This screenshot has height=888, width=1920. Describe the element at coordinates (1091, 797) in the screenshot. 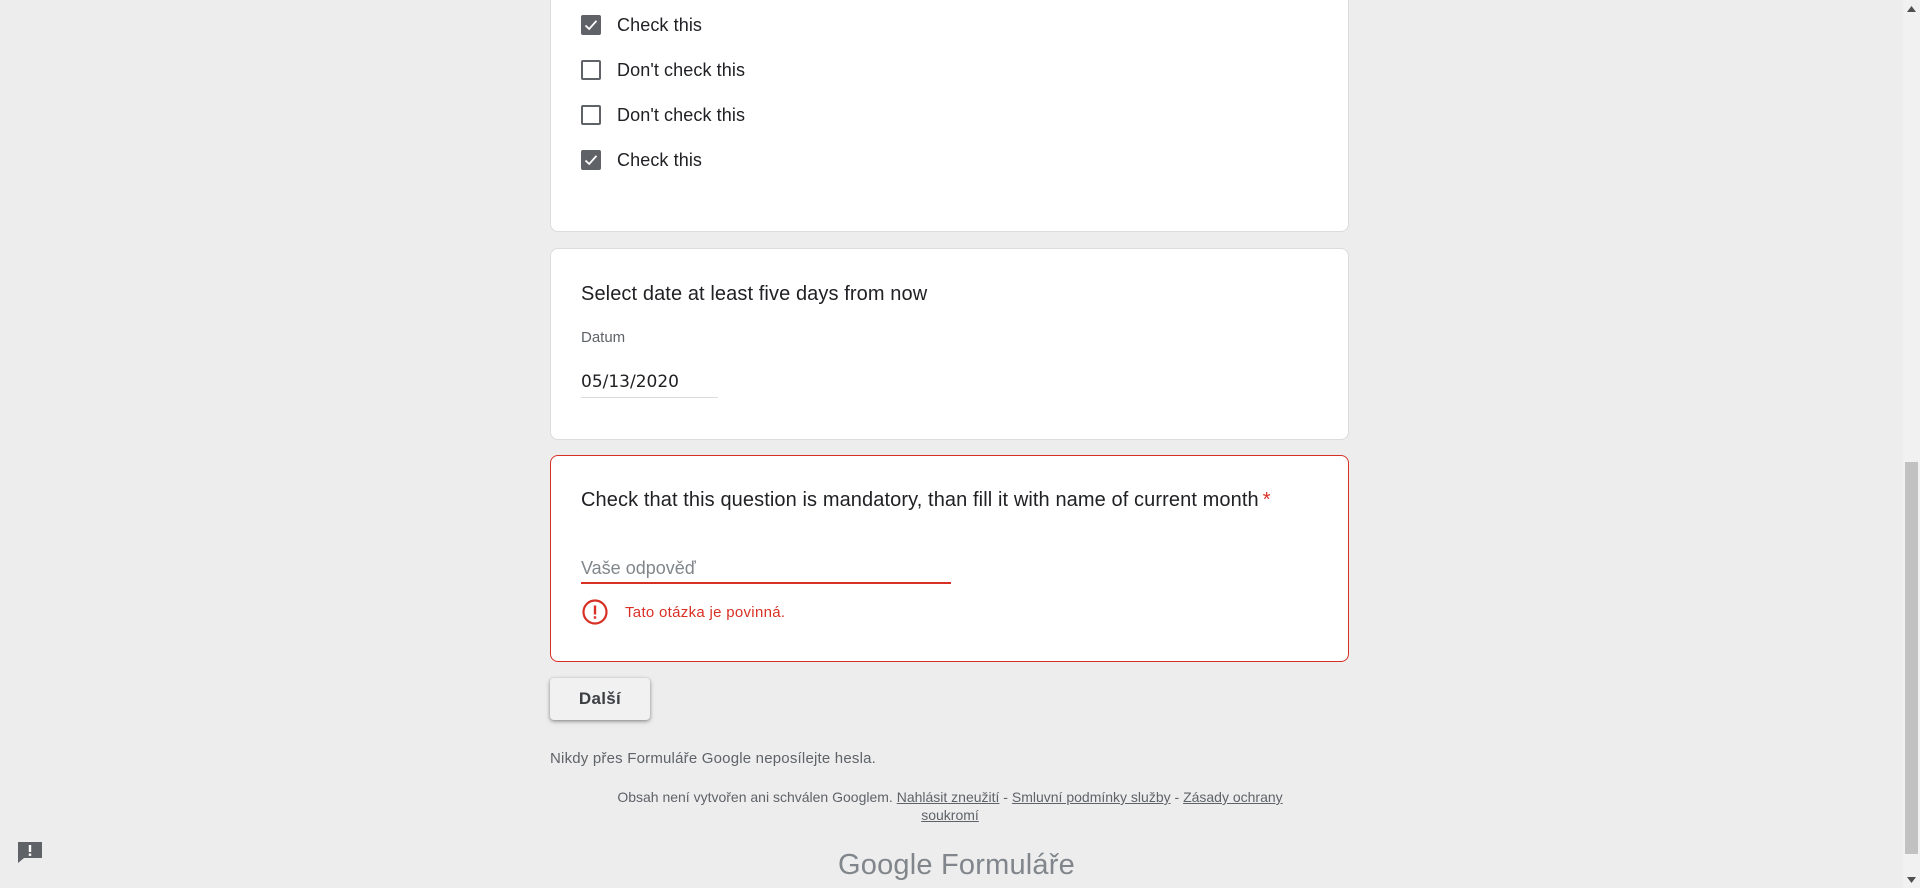

I see `terms-link: Smluvní podmínky služby` at that location.